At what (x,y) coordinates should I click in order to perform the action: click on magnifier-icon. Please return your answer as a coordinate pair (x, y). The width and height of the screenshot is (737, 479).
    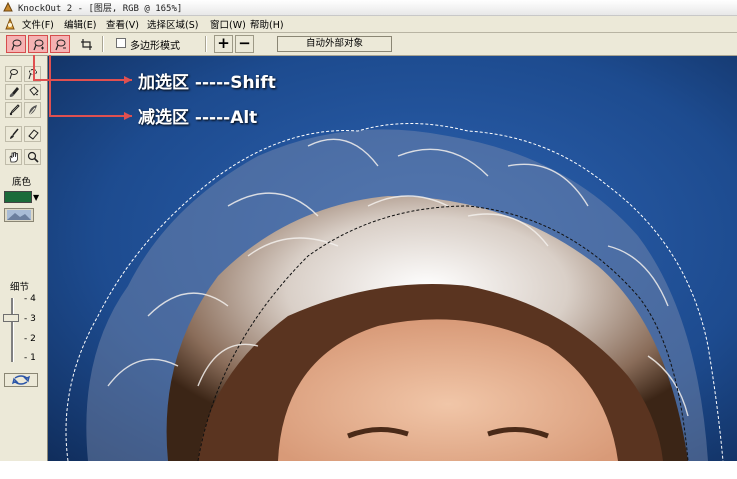
    Looking at the image, I should click on (33, 157).